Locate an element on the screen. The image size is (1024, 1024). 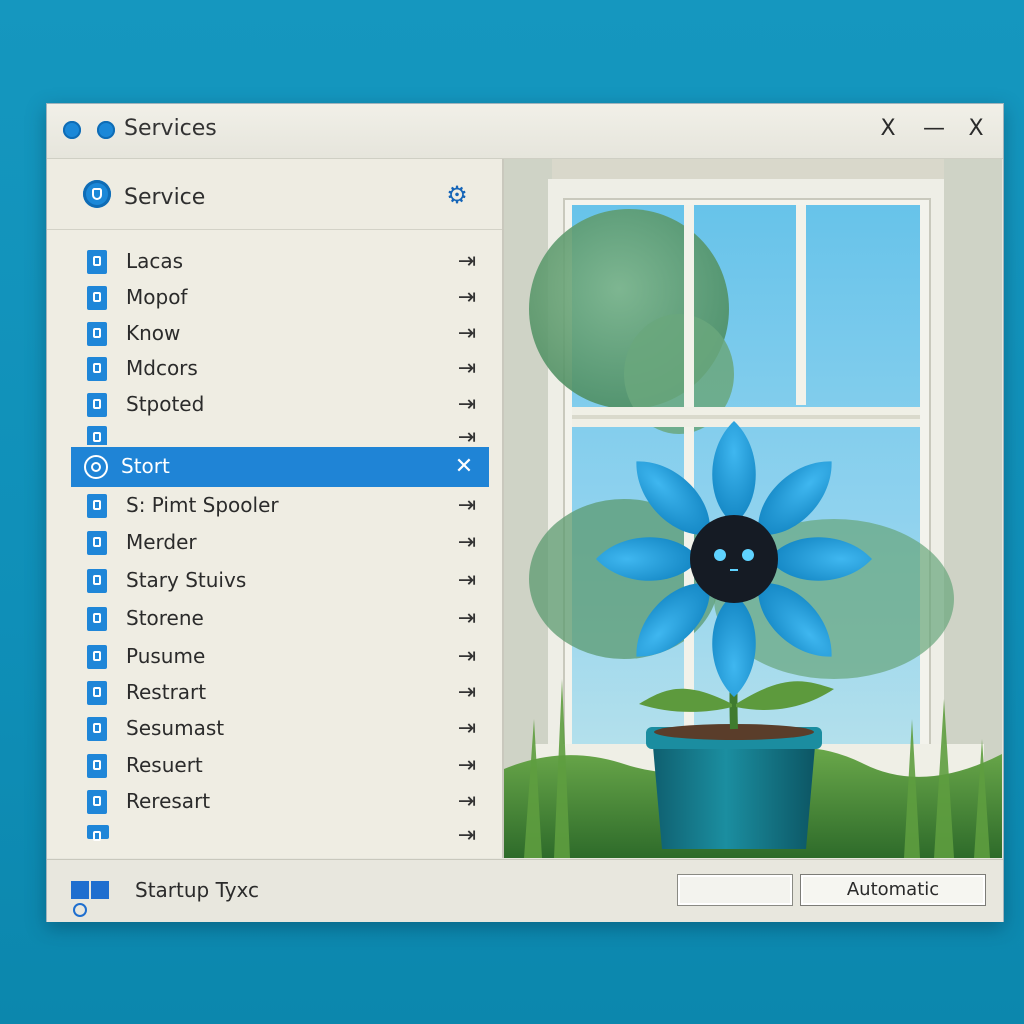
list-item-label: Pusume is located at coordinates (166, 656).